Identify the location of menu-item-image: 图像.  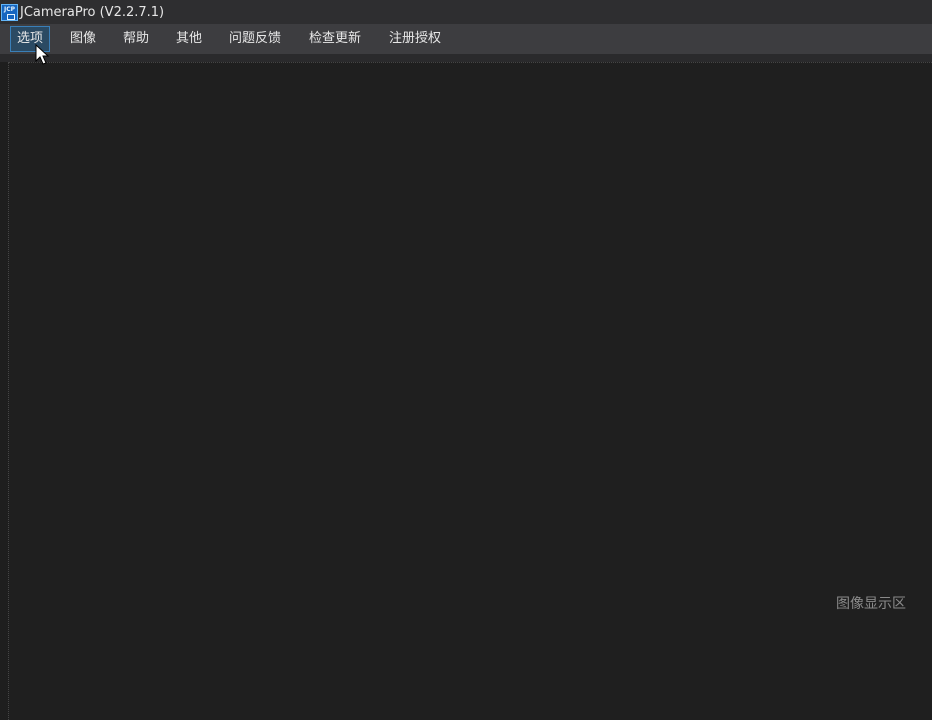
(83, 39).